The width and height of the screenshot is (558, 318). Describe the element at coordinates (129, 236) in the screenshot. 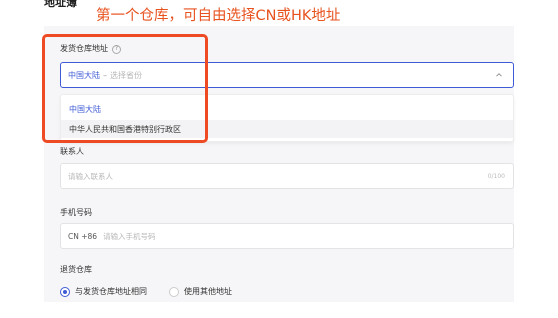

I see `phone-placeholder: 请输入手机号码` at that location.